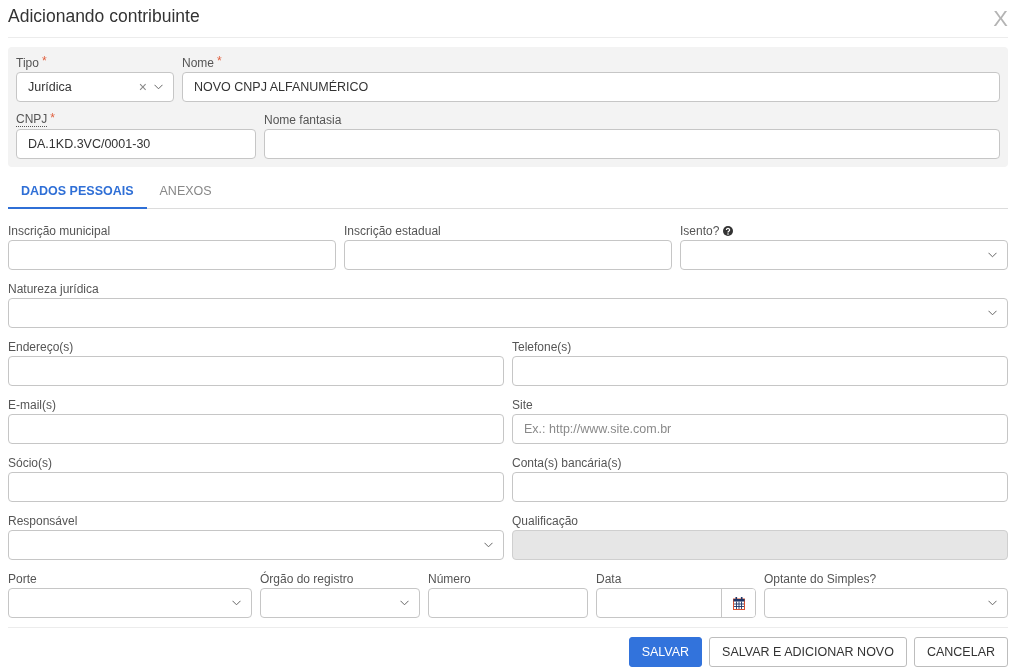 The image size is (1016, 672). I want to click on field-label: Nome, so click(198, 63).